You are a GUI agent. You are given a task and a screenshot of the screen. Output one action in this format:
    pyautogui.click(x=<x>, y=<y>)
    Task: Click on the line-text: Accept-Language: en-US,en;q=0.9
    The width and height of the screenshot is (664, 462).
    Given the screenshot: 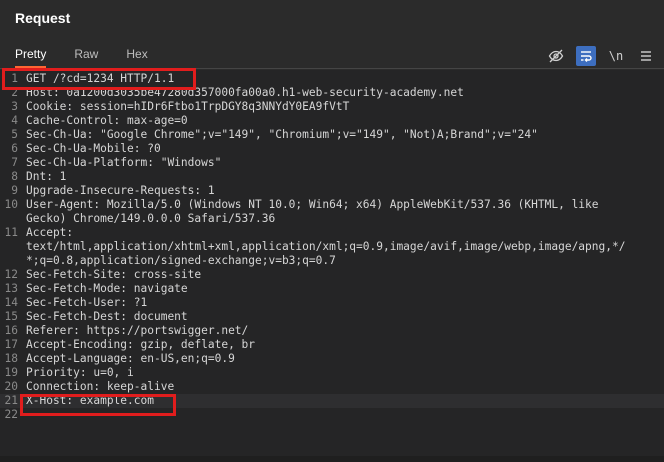 What is the action you would take?
    pyautogui.click(x=130, y=358)
    